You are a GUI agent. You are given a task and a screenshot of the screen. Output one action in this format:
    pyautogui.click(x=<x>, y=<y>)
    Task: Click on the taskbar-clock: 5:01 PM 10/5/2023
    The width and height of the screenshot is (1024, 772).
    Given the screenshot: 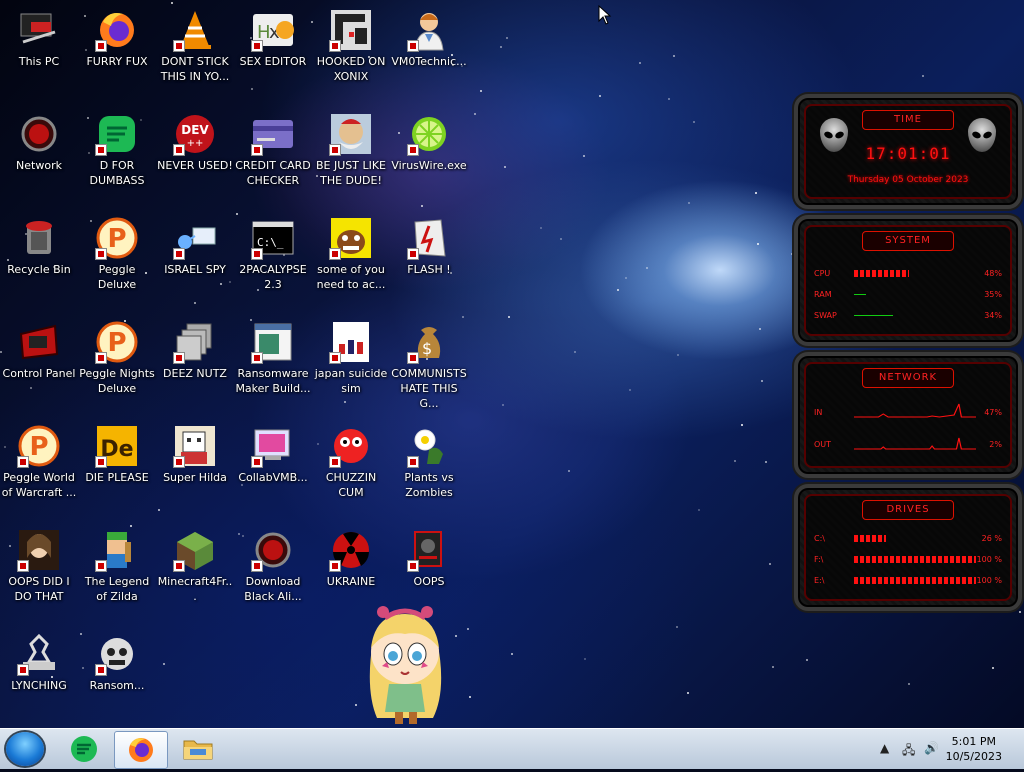 What is the action you would take?
    pyautogui.click(x=974, y=749)
    